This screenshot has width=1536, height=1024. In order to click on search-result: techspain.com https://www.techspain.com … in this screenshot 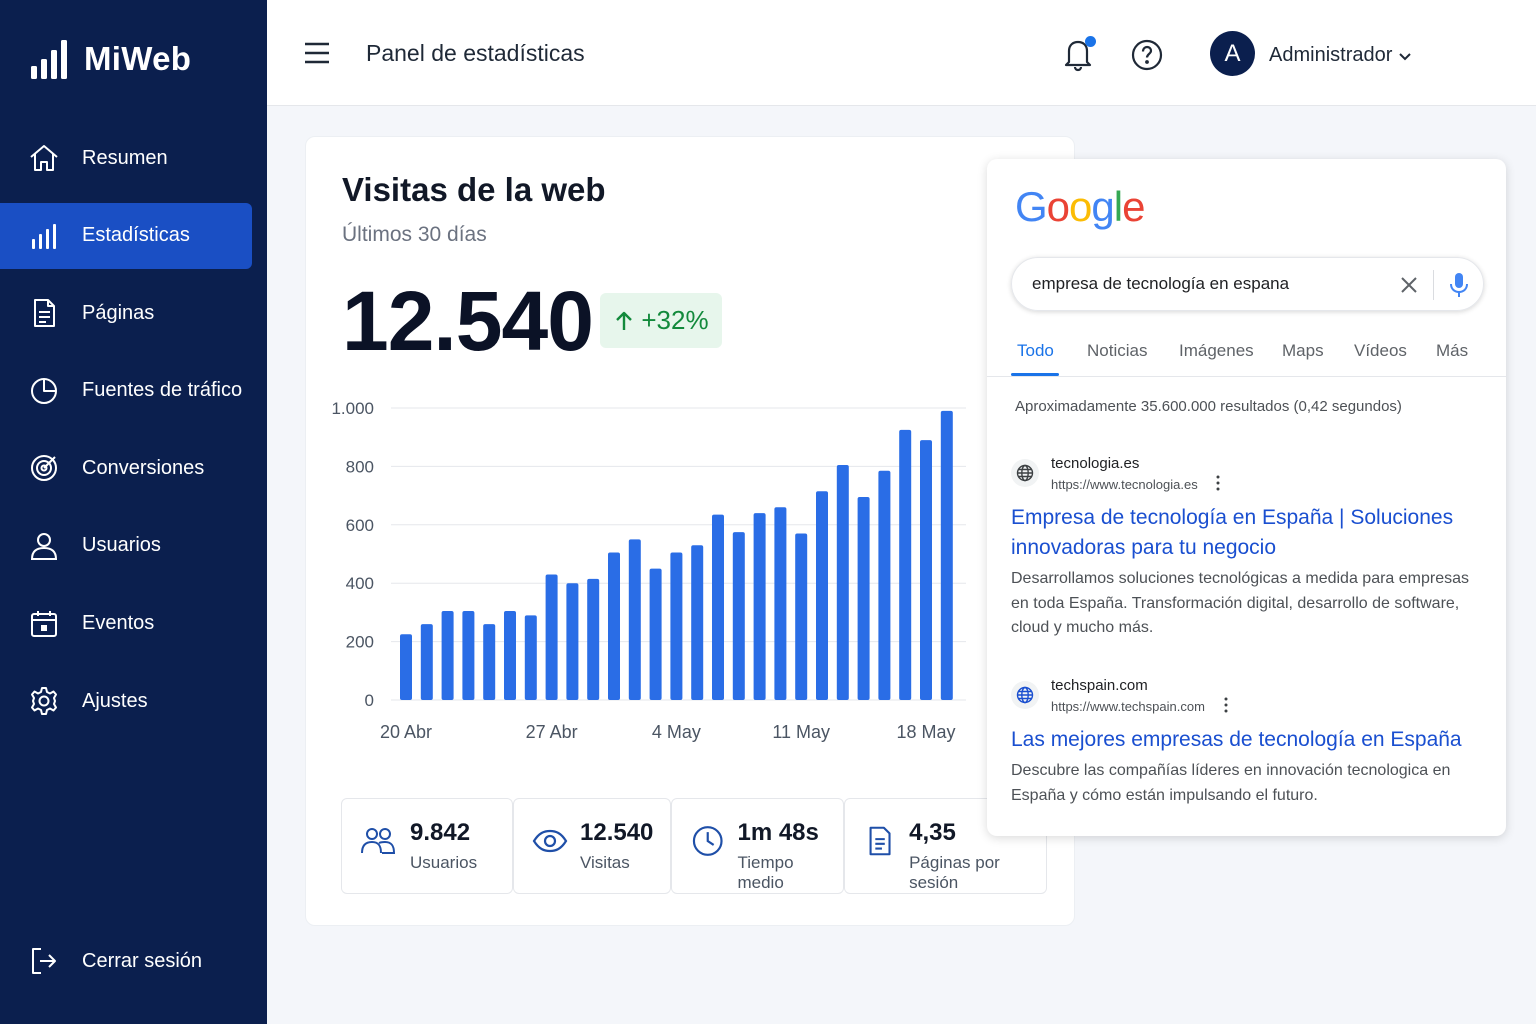, I will do `click(1246, 742)`.